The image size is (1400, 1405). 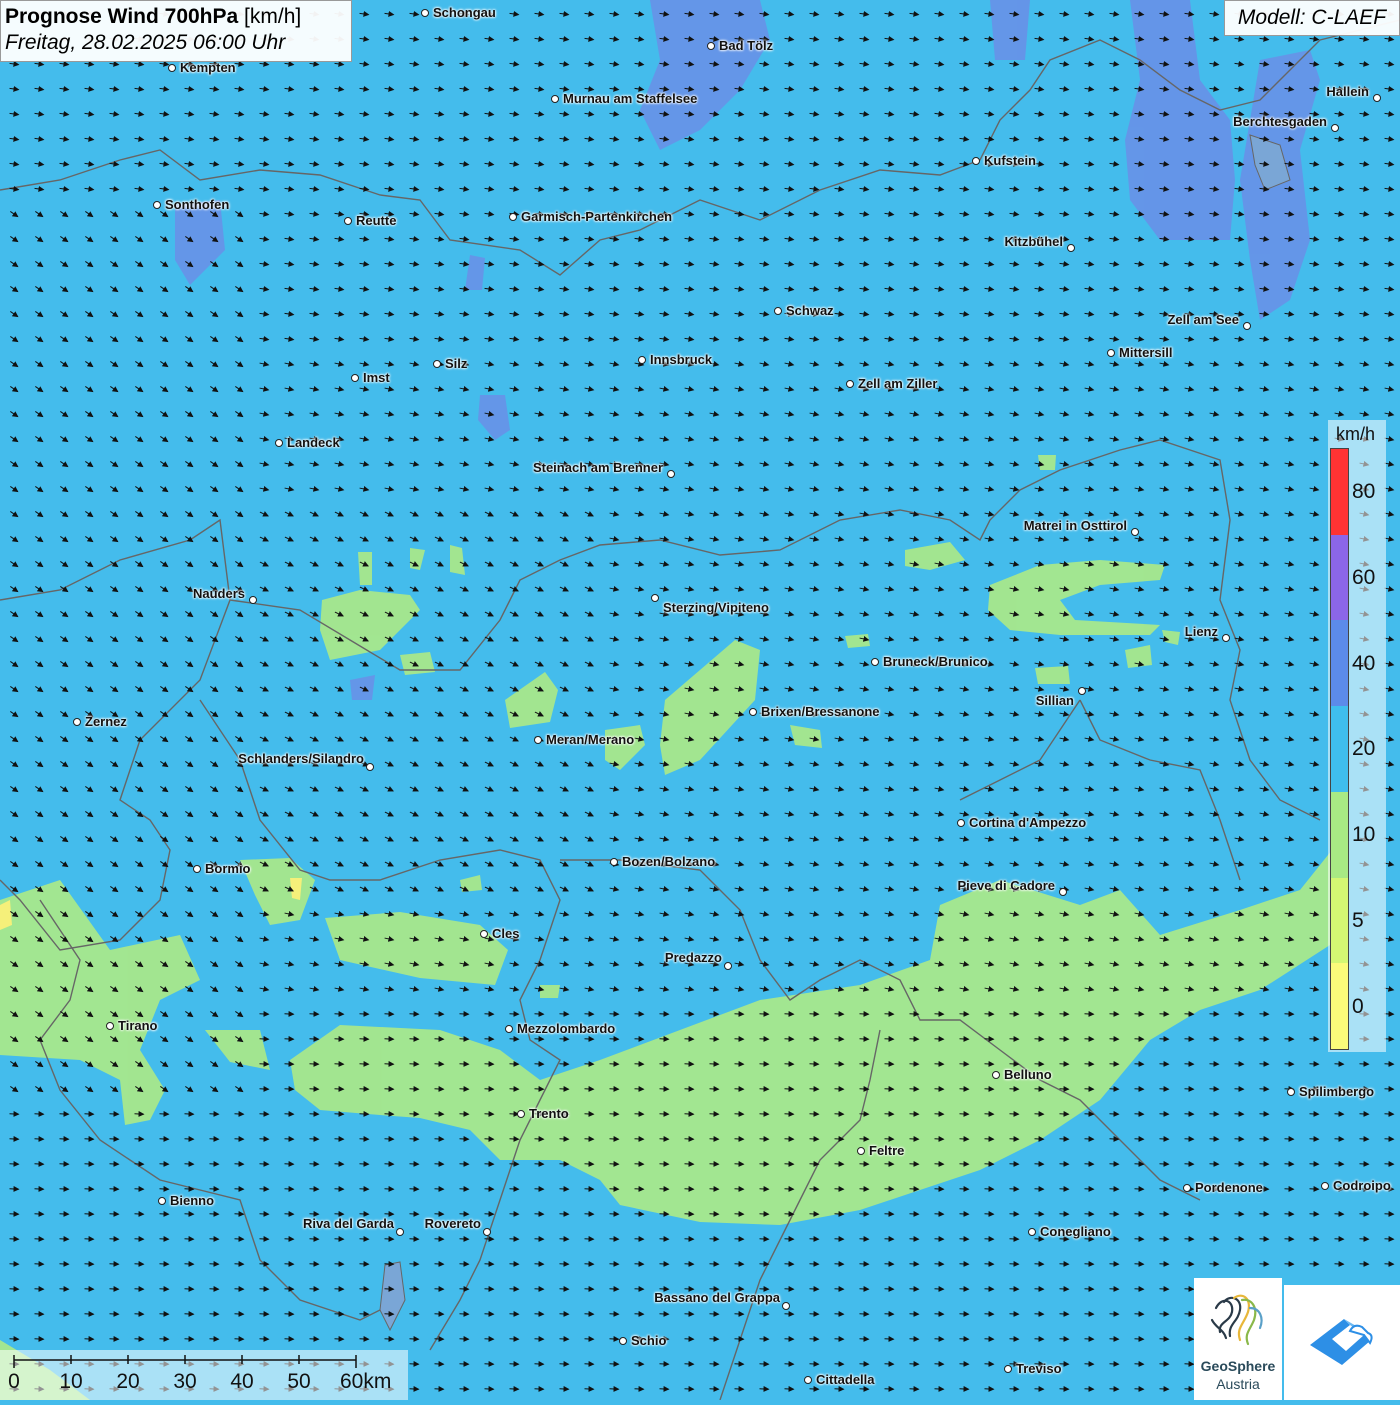 What do you see at coordinates (596, 216) in the screenshot?
I see `city-label: Garmisch-Partenkirchen` at bounding box center [596, 216].